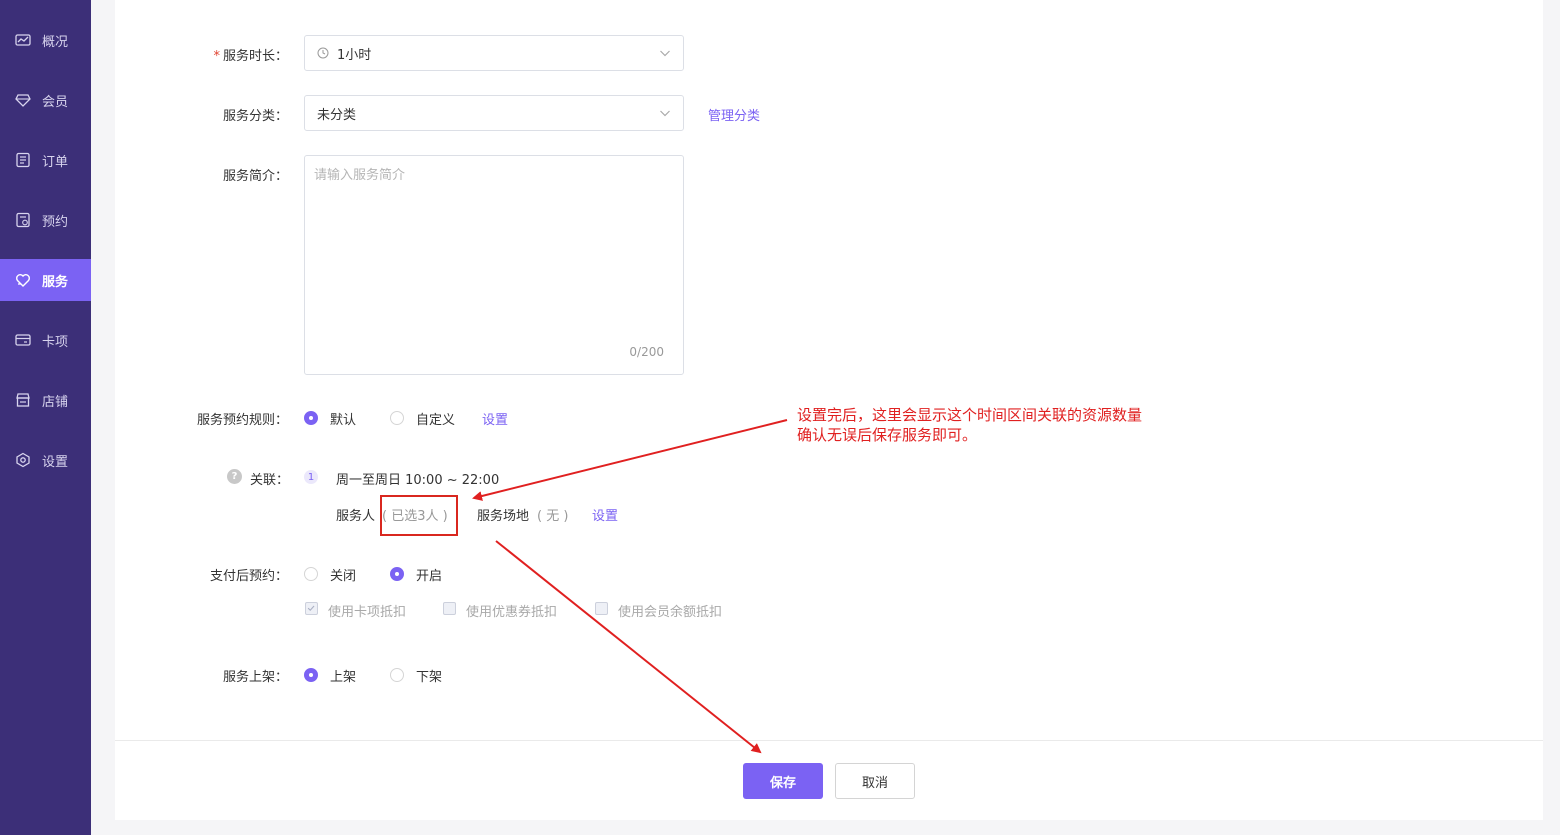  Describe the element at coordinates (55, 282) in the screenshot. I see `sidebar-item-label: 服务` at that location.